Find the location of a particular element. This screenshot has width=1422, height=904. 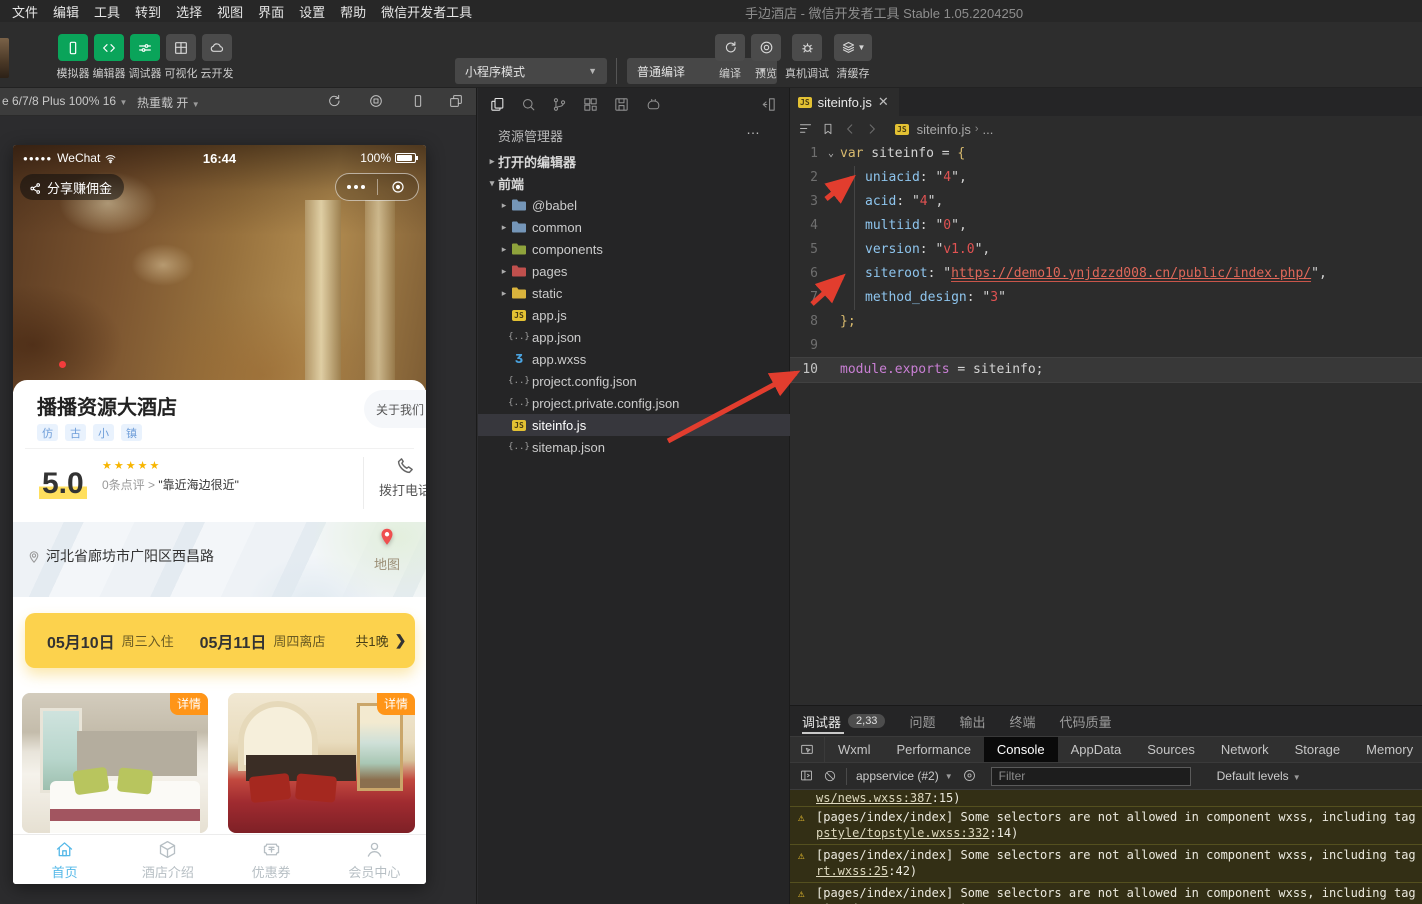

clear-console-icon is located at coordinates (830, 776).